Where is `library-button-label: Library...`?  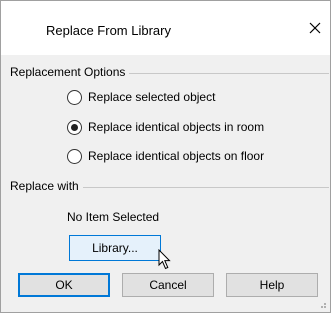
library-button-label: Library... is located at coordinates (115, 248).